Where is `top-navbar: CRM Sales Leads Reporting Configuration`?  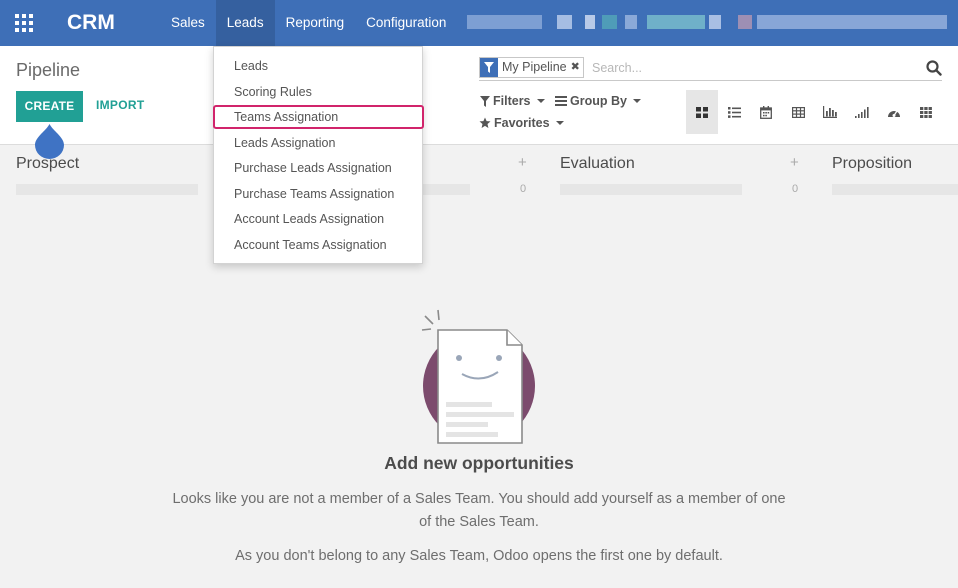
top-navbar: CRM Sales Leads Reporting Configuration is located at coordinates (479, 23).